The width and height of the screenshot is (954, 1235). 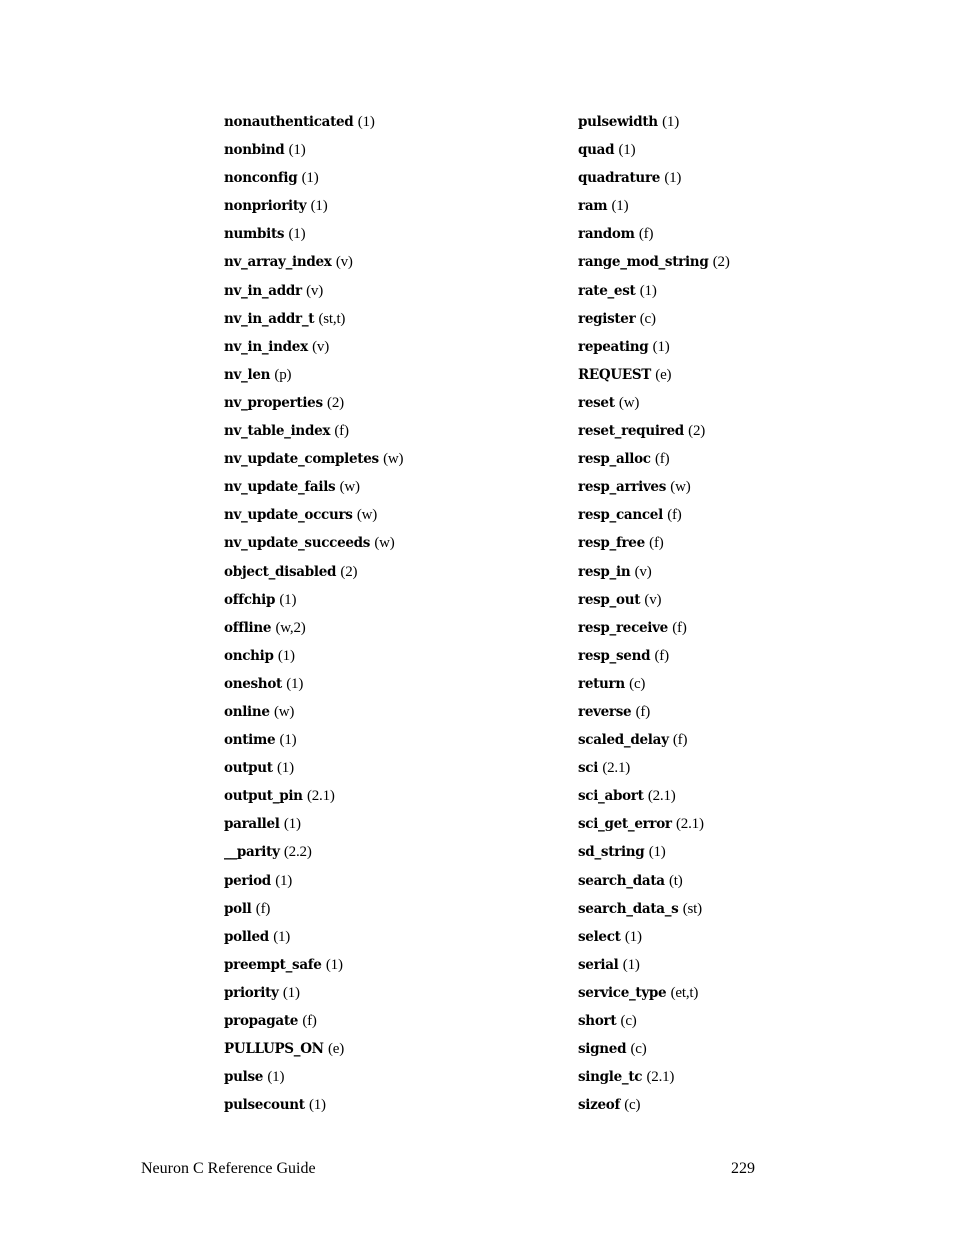 I want to click on index-term: nv_update_succeeds, so click(x=297, y=543).